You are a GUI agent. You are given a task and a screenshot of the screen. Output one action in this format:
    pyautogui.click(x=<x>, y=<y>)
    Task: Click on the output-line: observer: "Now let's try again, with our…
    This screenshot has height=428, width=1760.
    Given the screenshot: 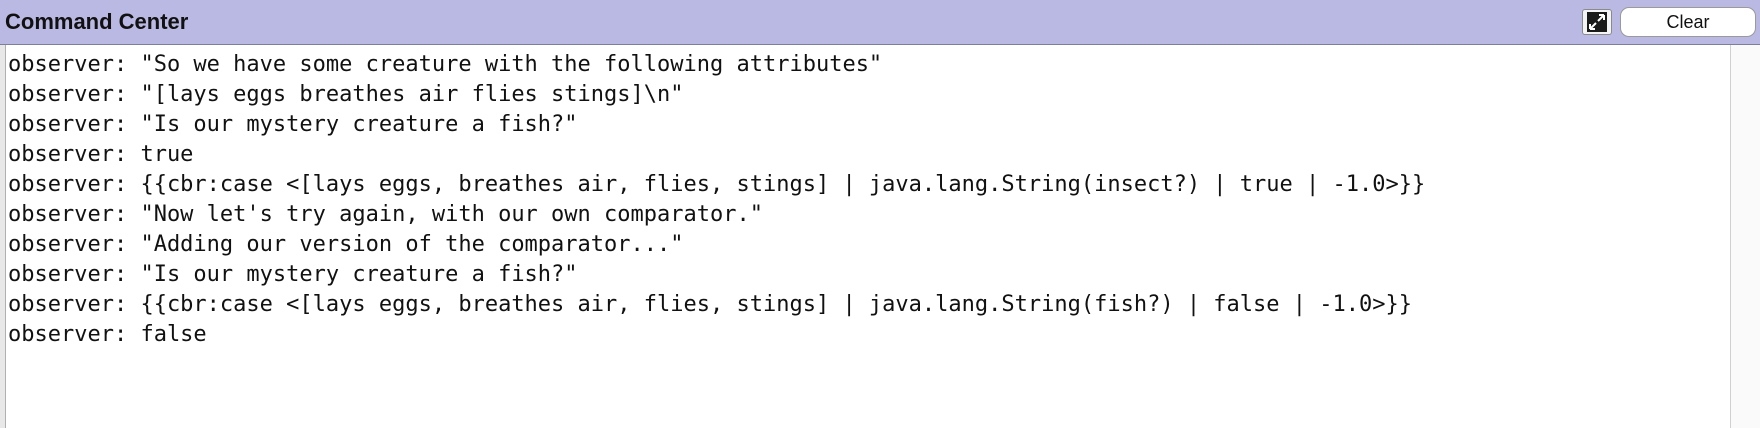 What is the action you would take?
    pyautogui.click(x=385, y=214)
    